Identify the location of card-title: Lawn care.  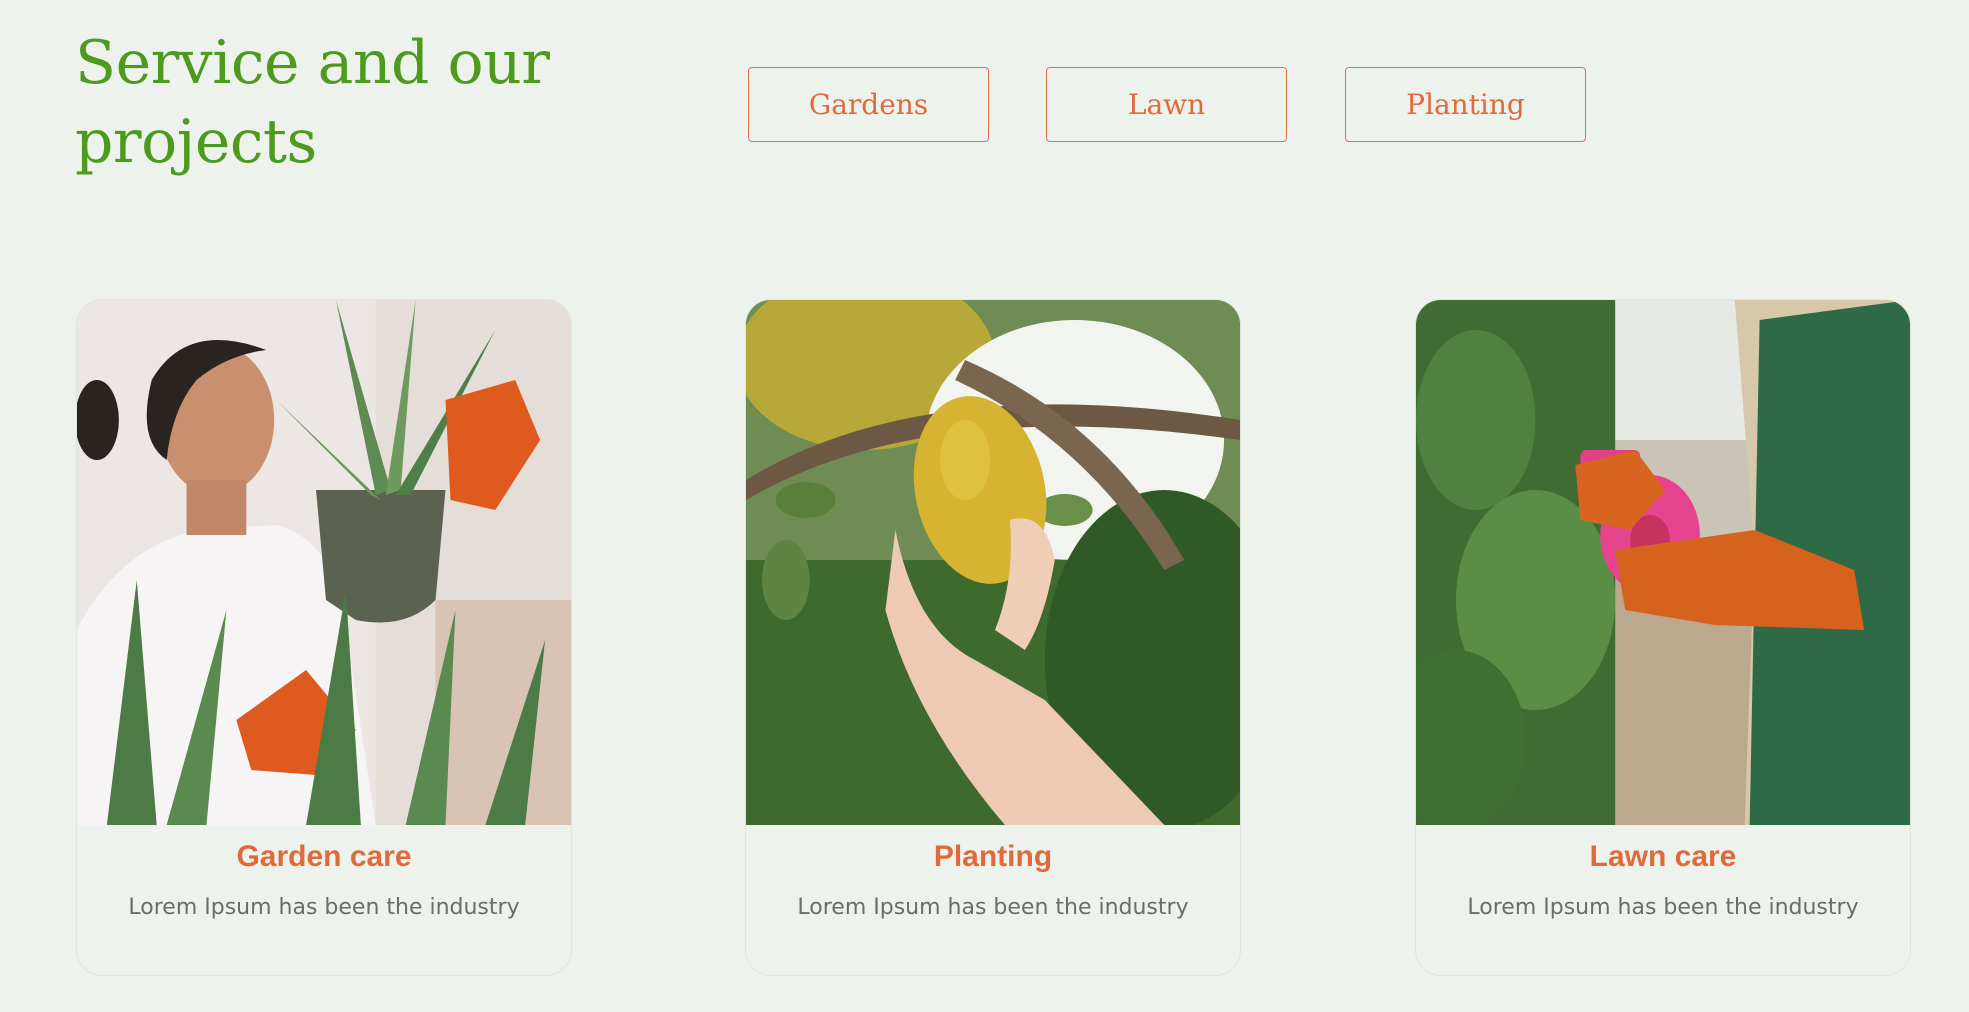
(1663, 856).